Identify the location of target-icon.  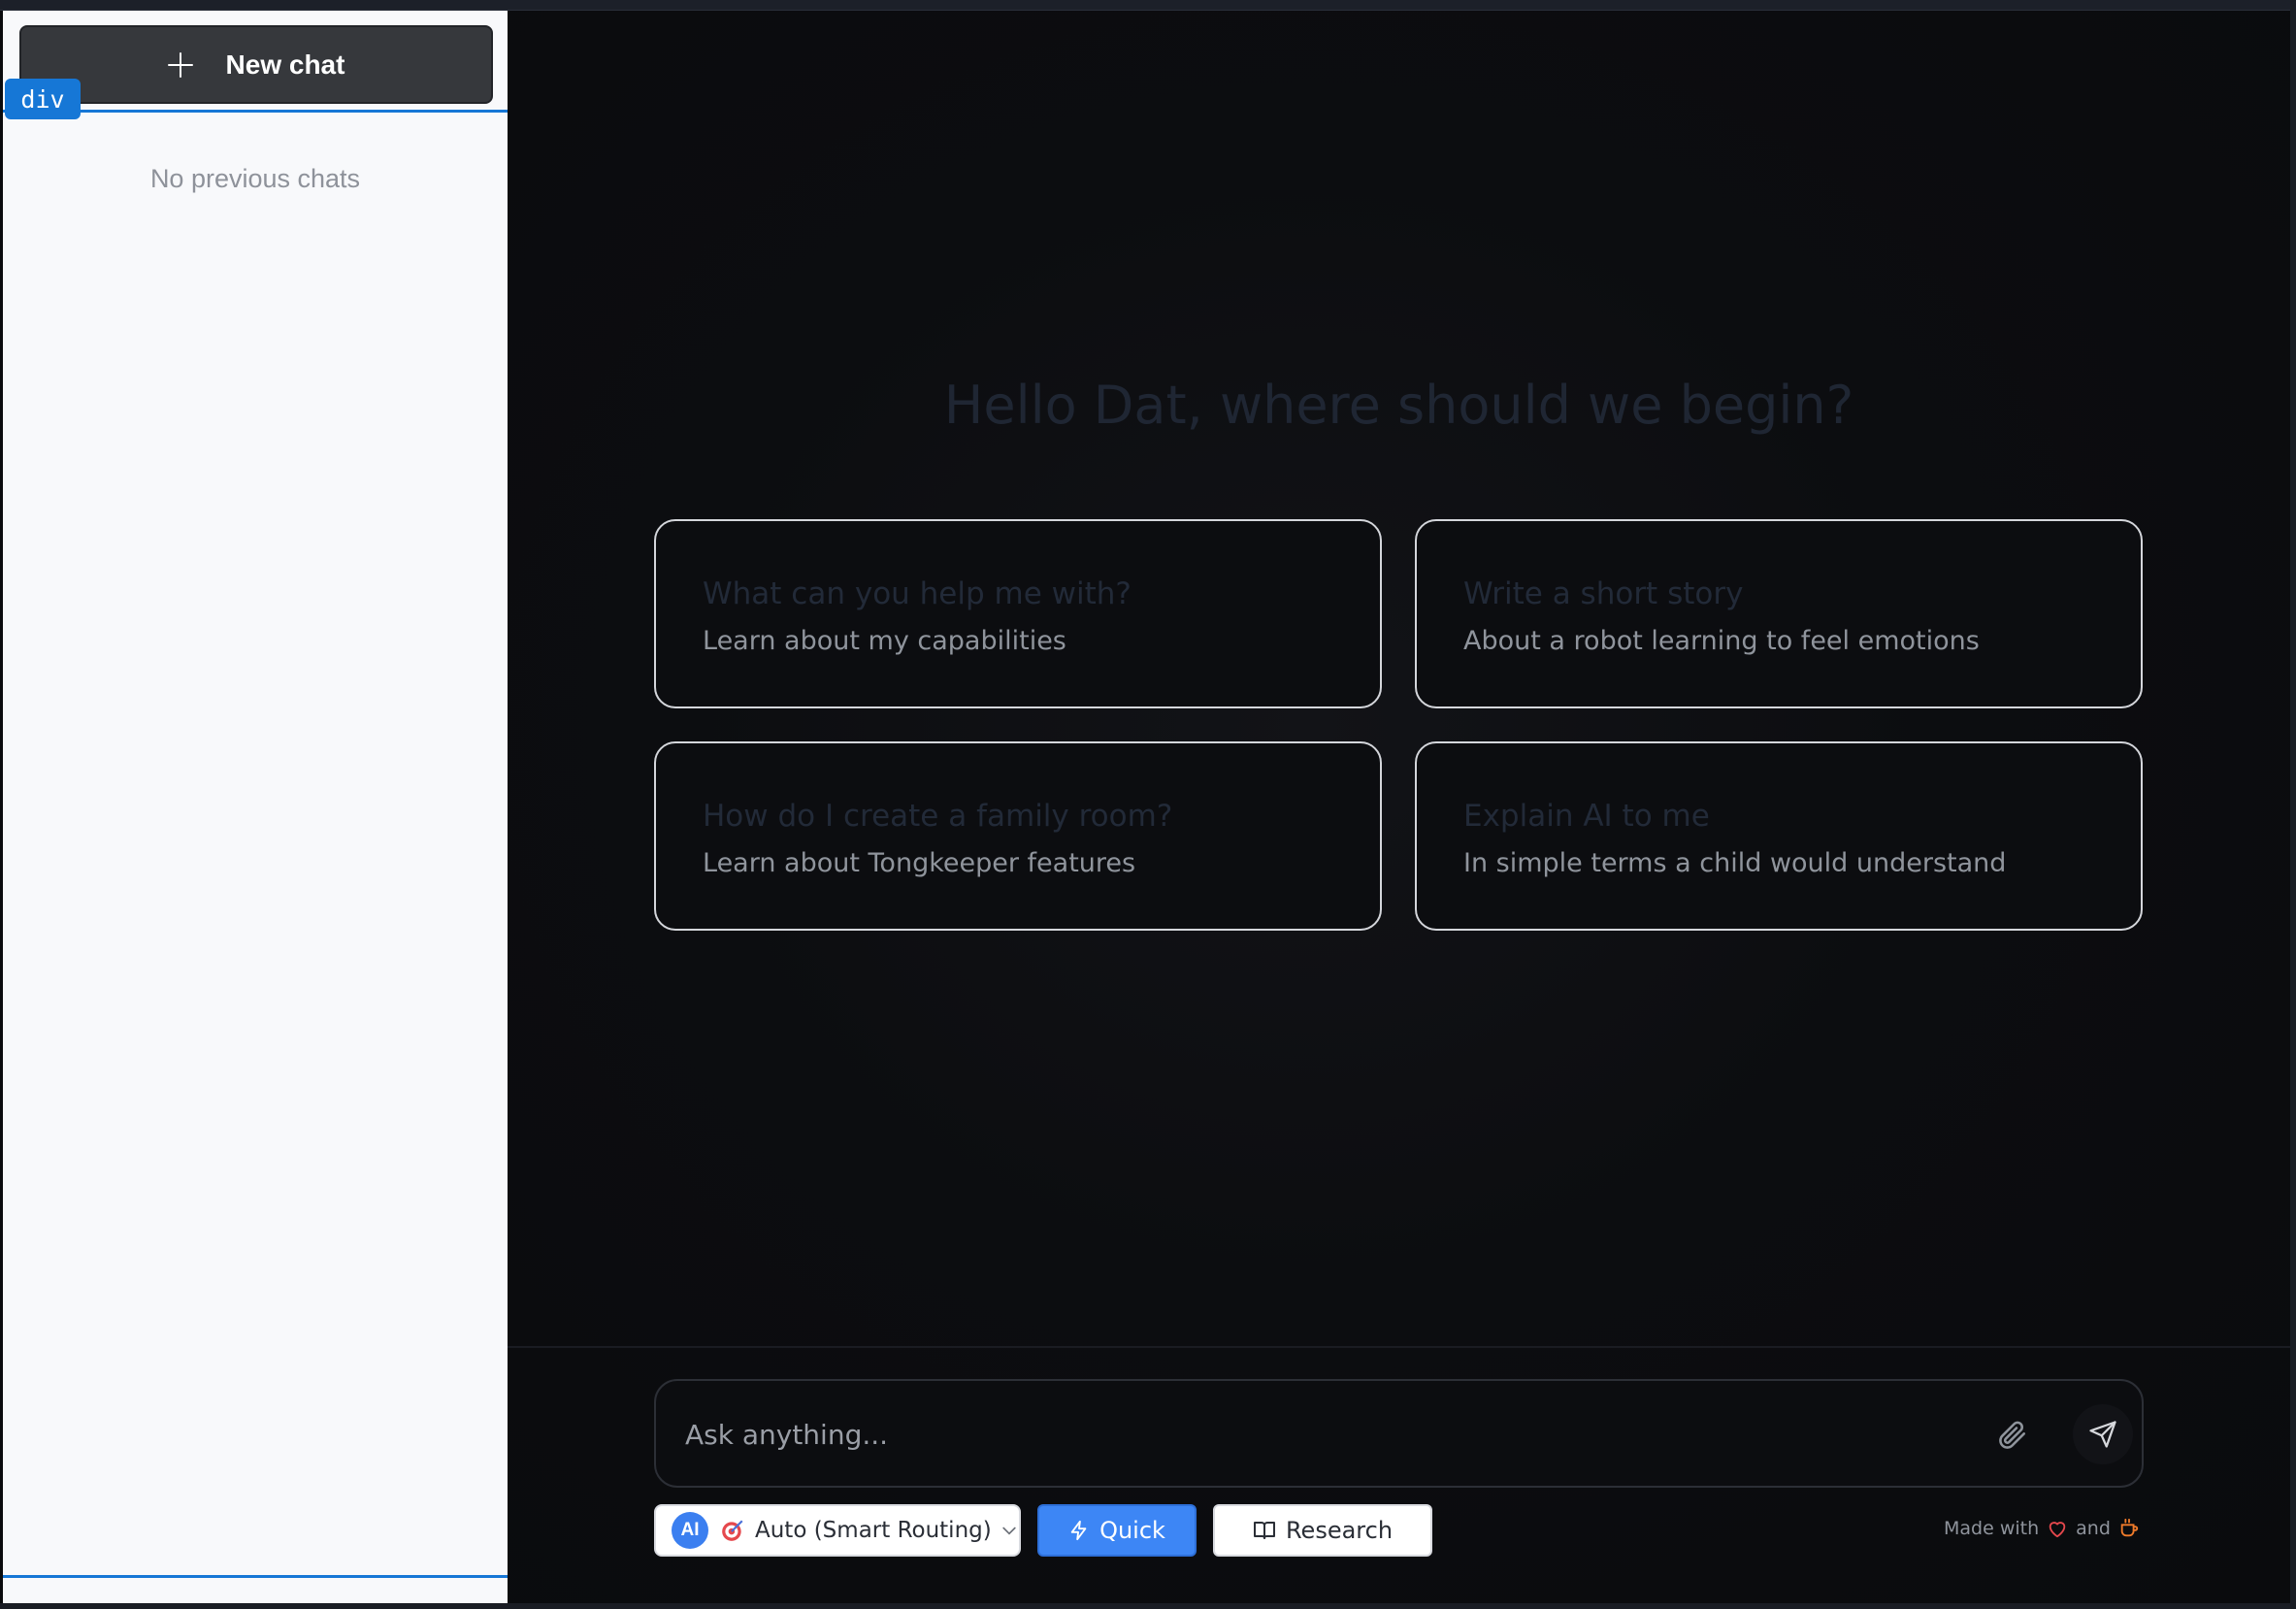
(732, 1530).